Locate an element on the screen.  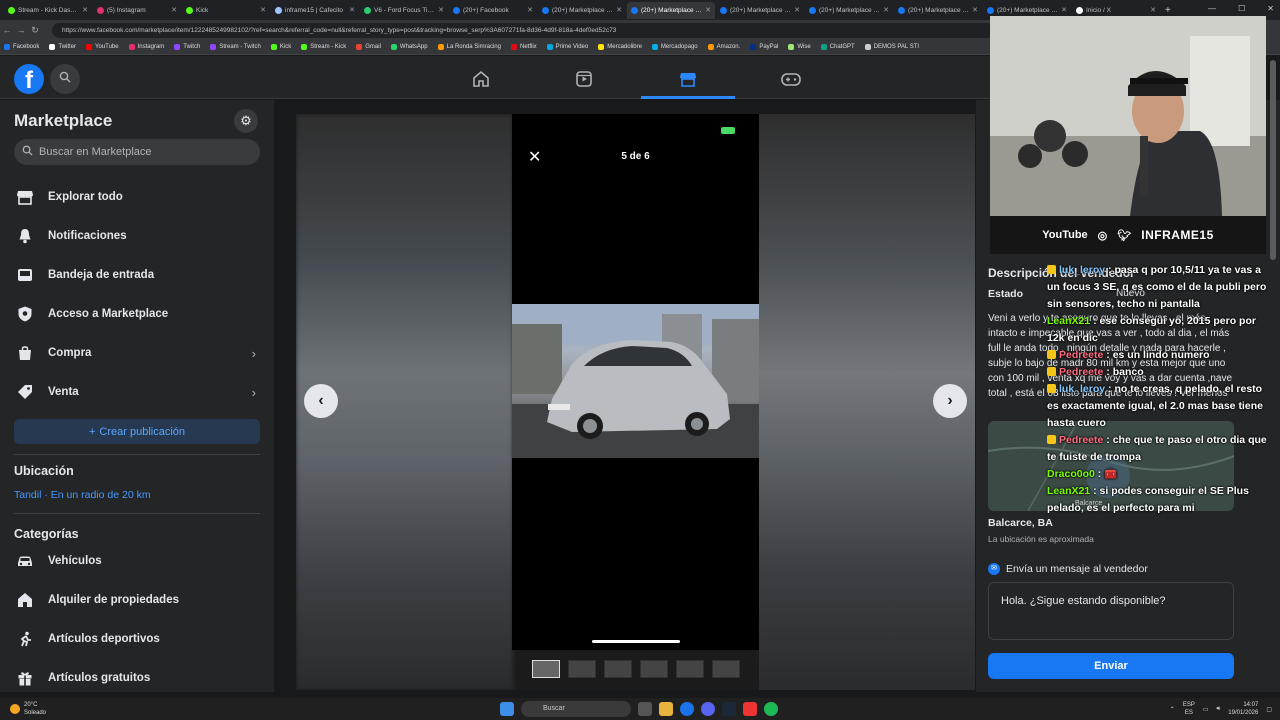
bookmark-item: Kick is located at coordinates (280, 47).